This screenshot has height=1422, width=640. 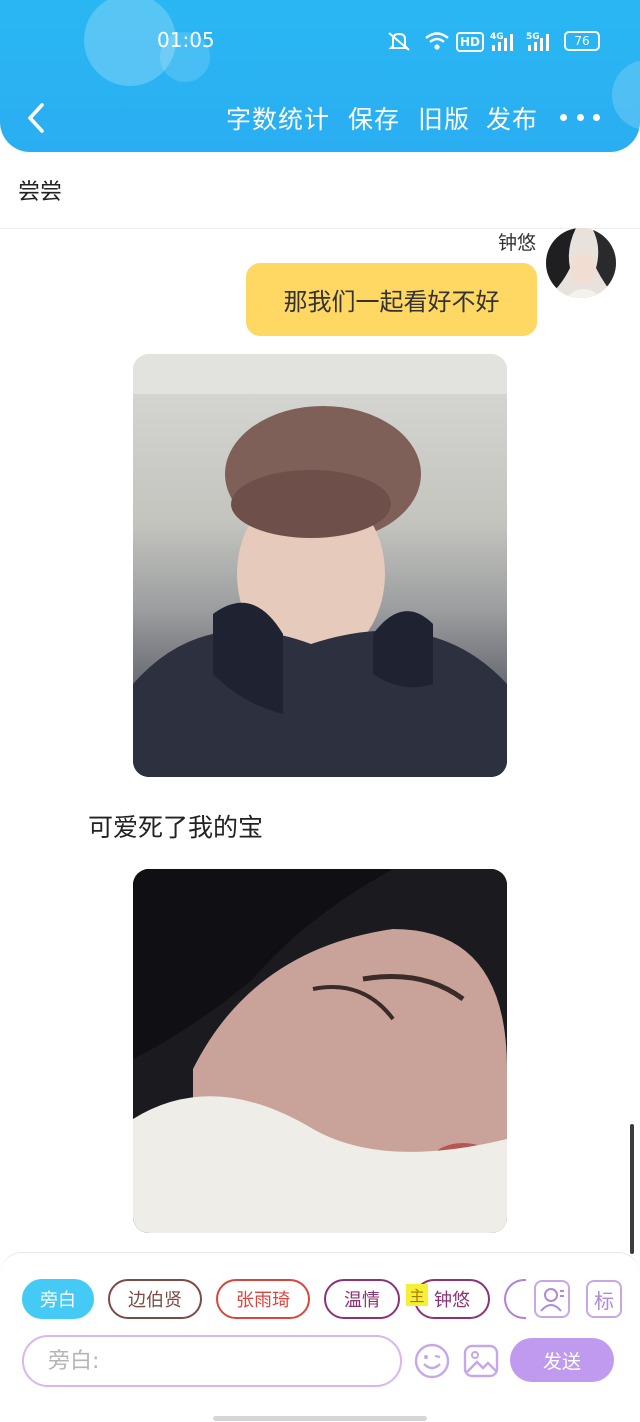 I want to click on image-icon, so click(x=481, y=1361).